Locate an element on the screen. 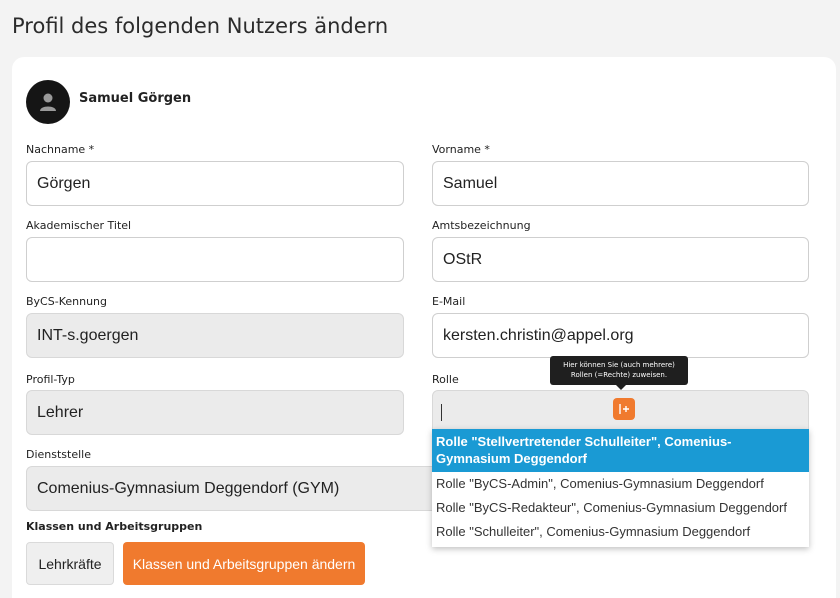  avatar is located at coordinates (48, 102).